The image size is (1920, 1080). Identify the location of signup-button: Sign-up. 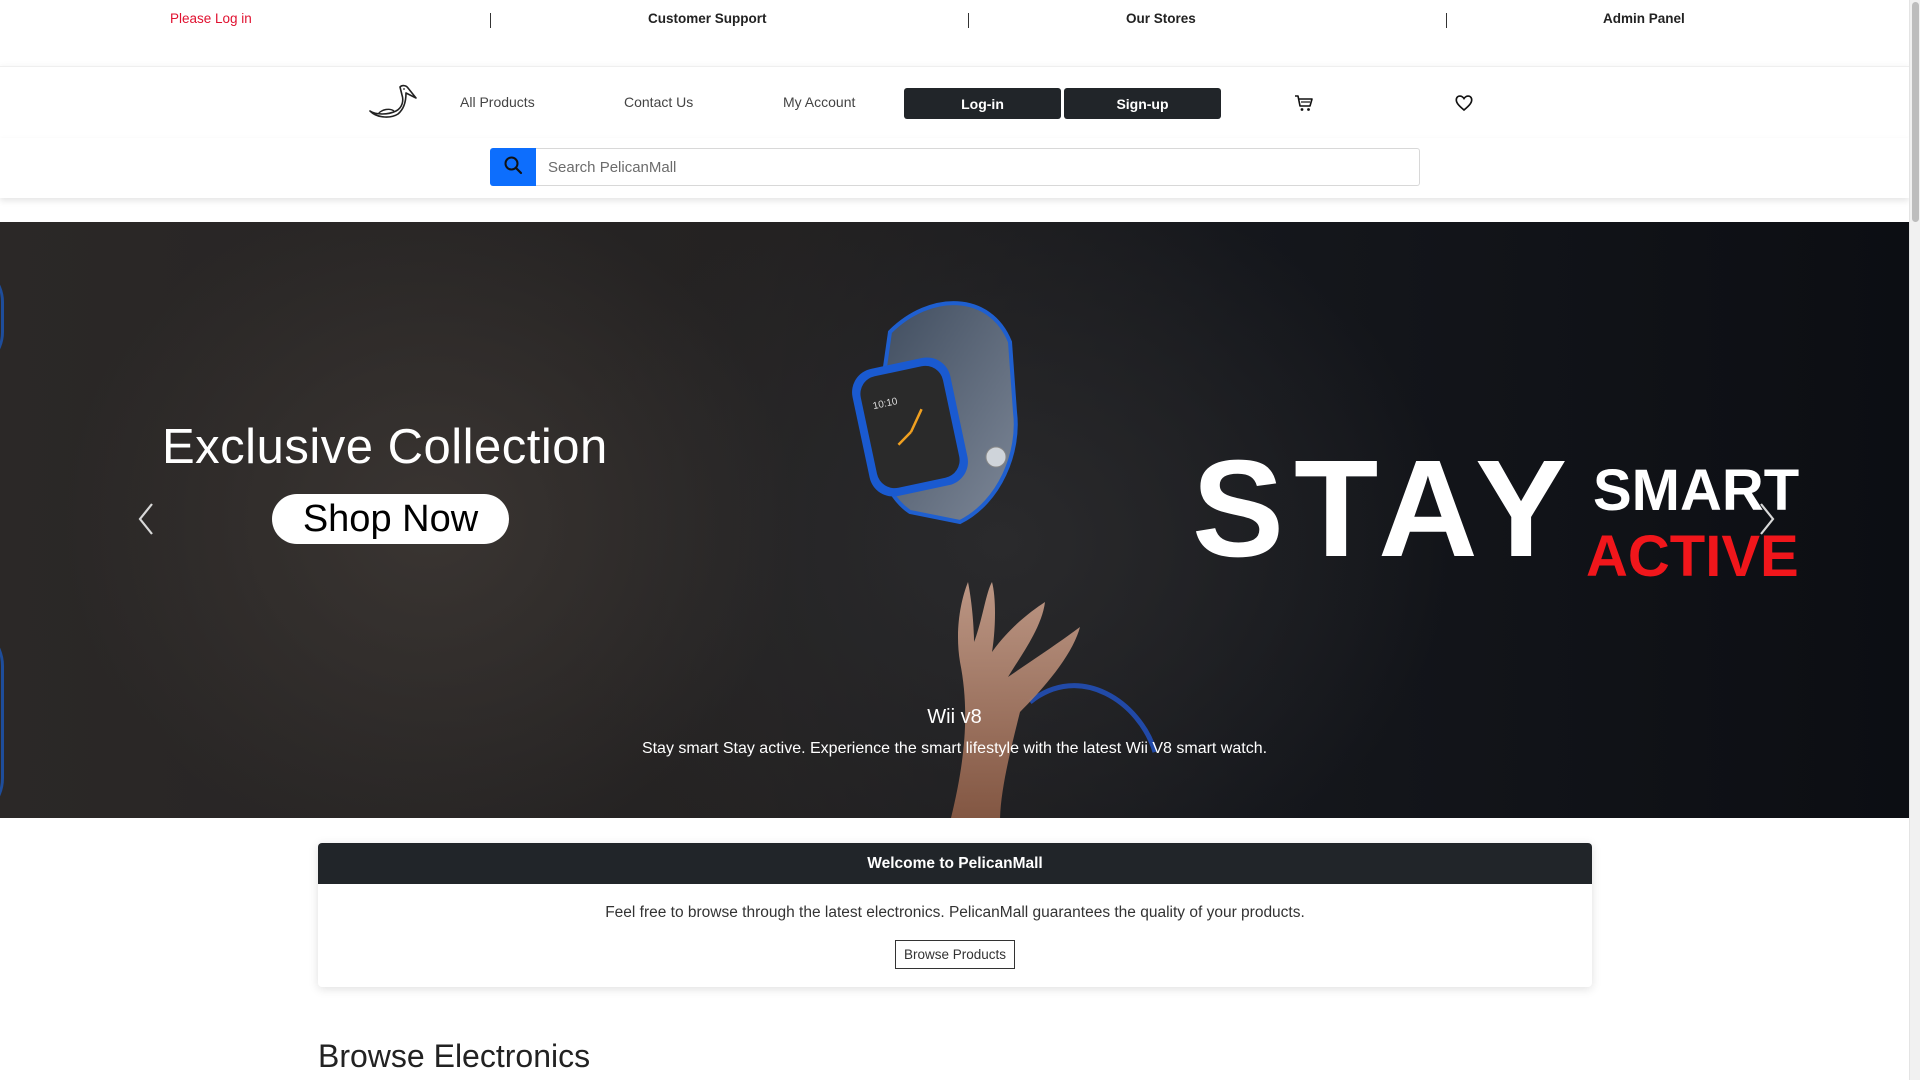
(1142, 103).